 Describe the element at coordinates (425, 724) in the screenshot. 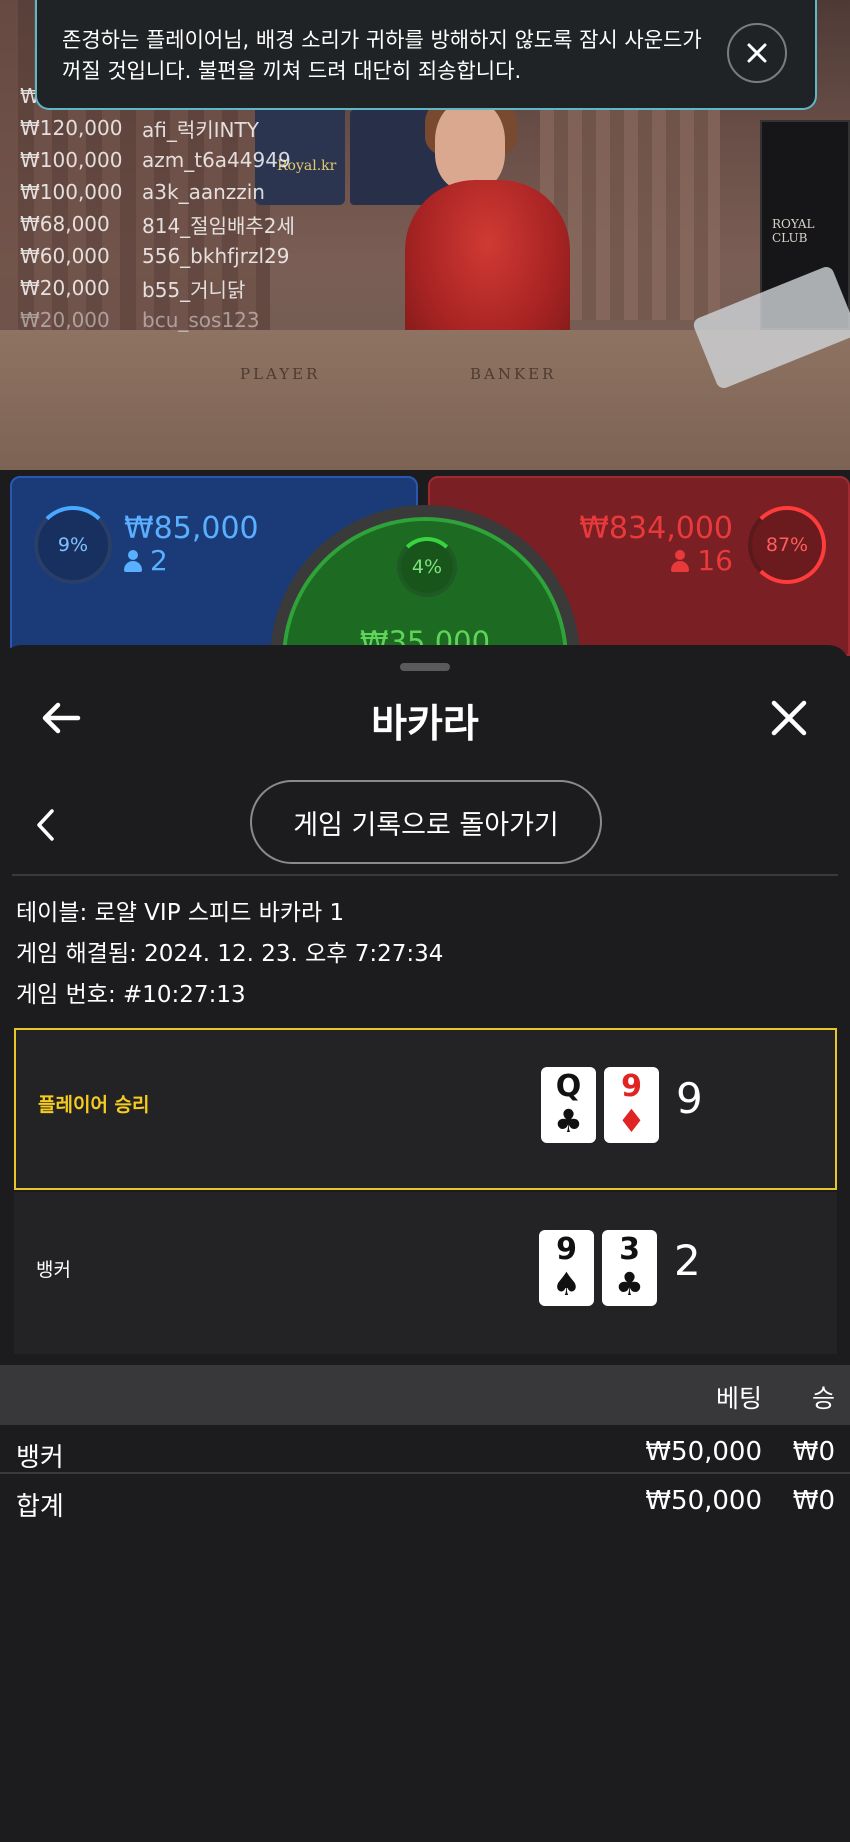

I see `sheet-title: 바카라` at that location.